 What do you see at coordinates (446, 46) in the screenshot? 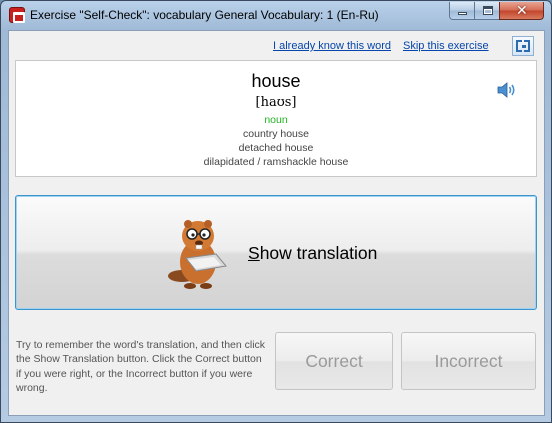
I see `skip-exercise-link: Skip this exercise` at bounding box center [446, 46].